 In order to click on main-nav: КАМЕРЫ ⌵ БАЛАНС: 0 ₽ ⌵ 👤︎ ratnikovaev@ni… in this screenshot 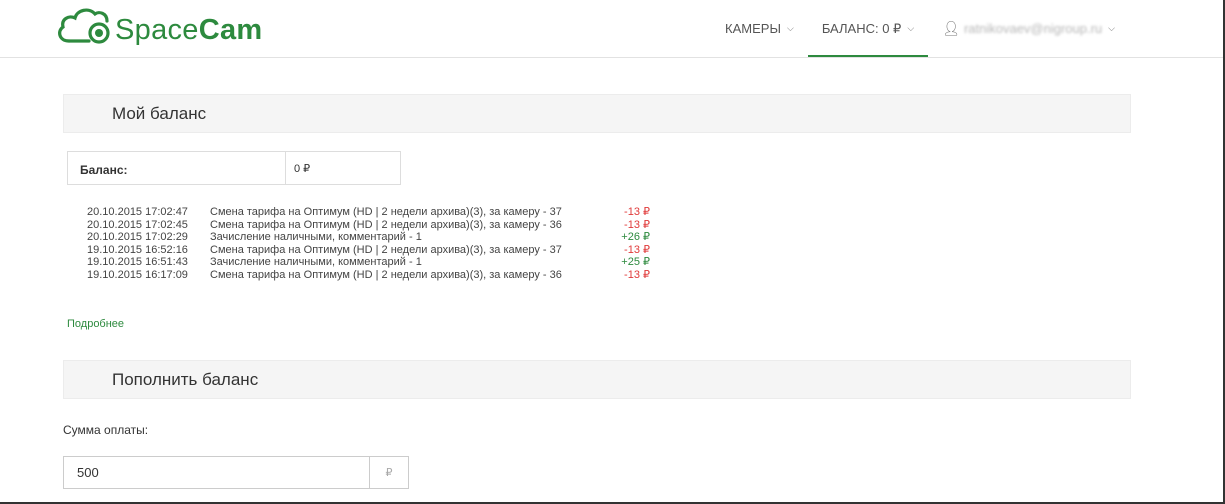, I will do `click(920, 28)`.